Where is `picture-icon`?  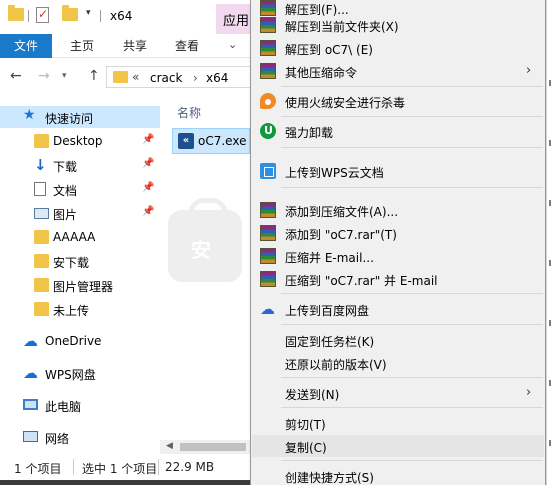
picture-icon is located at coordinates (41, 213).